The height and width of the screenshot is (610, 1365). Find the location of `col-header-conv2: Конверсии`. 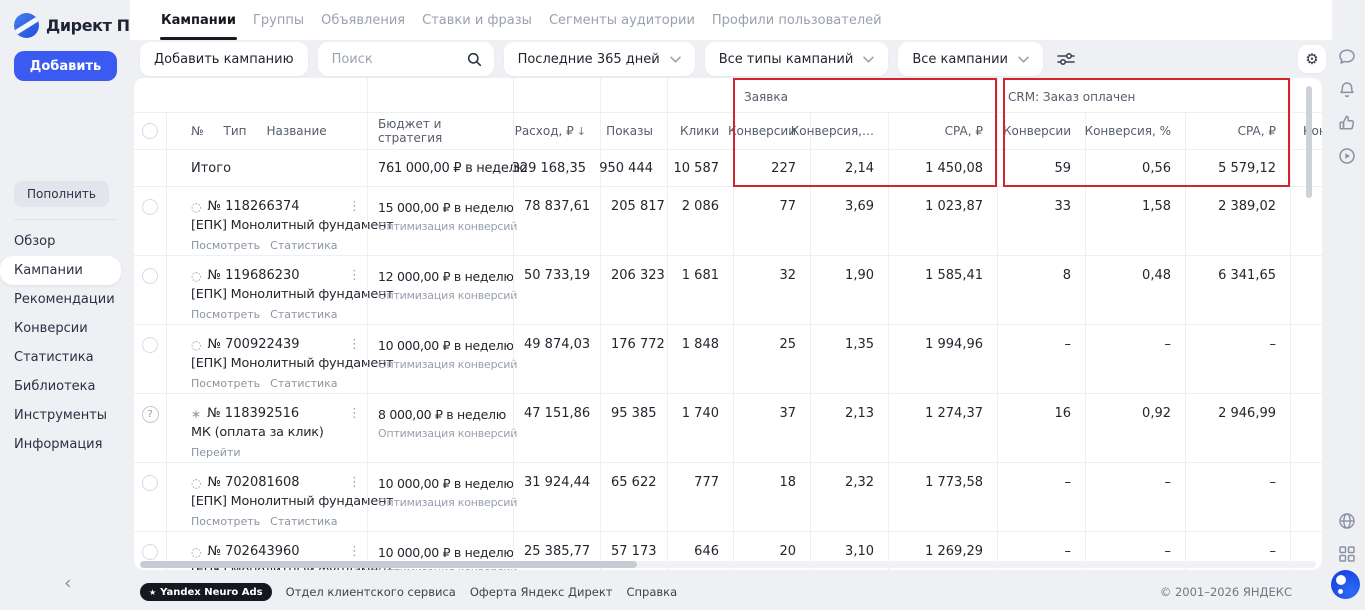

col-header-conv2: Конверсии is located at coordinates (1041, 131).